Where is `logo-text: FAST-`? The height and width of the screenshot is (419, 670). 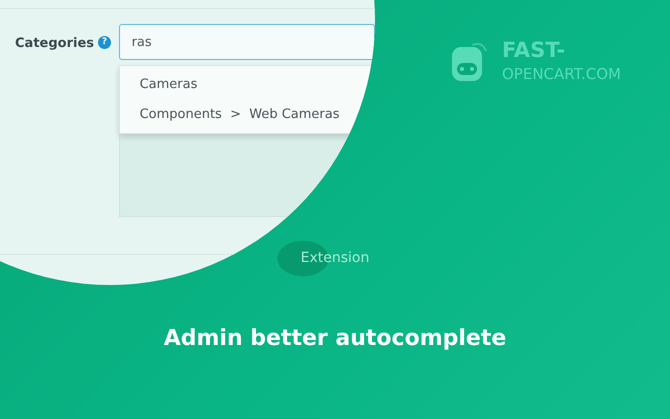 logo-text: FAST- is located at coordinates (534, 50).